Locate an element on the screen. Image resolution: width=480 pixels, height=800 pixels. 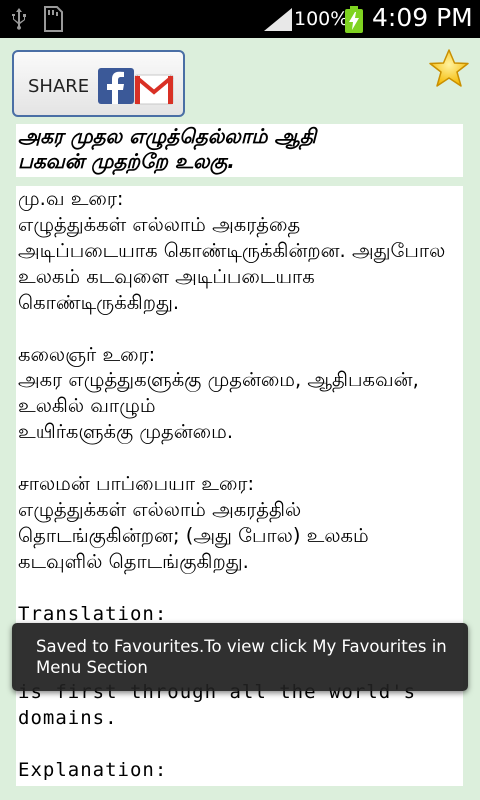
kalaignar-heading: கலைஞர் உரை: is located at coordinates (87, 354).